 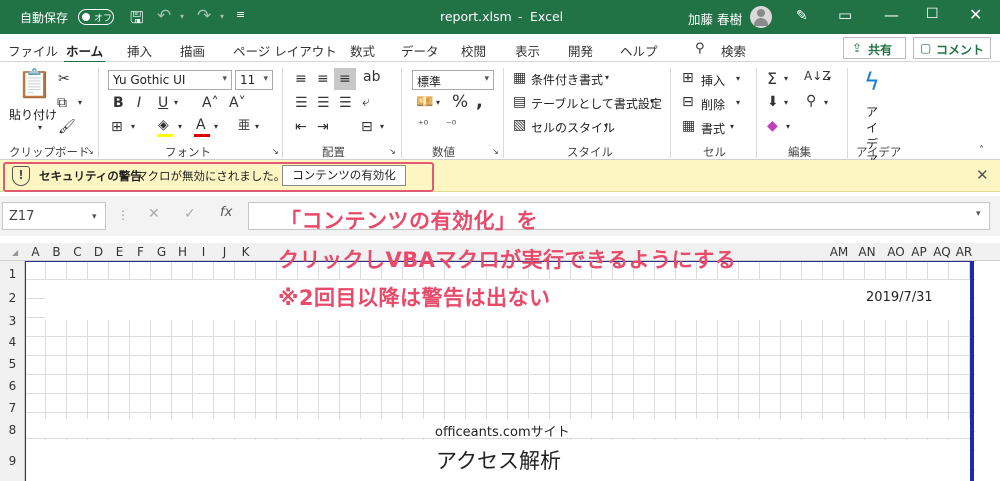 What do you see at coordinates (176, 103) in the screenshot?
I see `underline-dropdown-icon: ▾` at bounding box center [176, 103].